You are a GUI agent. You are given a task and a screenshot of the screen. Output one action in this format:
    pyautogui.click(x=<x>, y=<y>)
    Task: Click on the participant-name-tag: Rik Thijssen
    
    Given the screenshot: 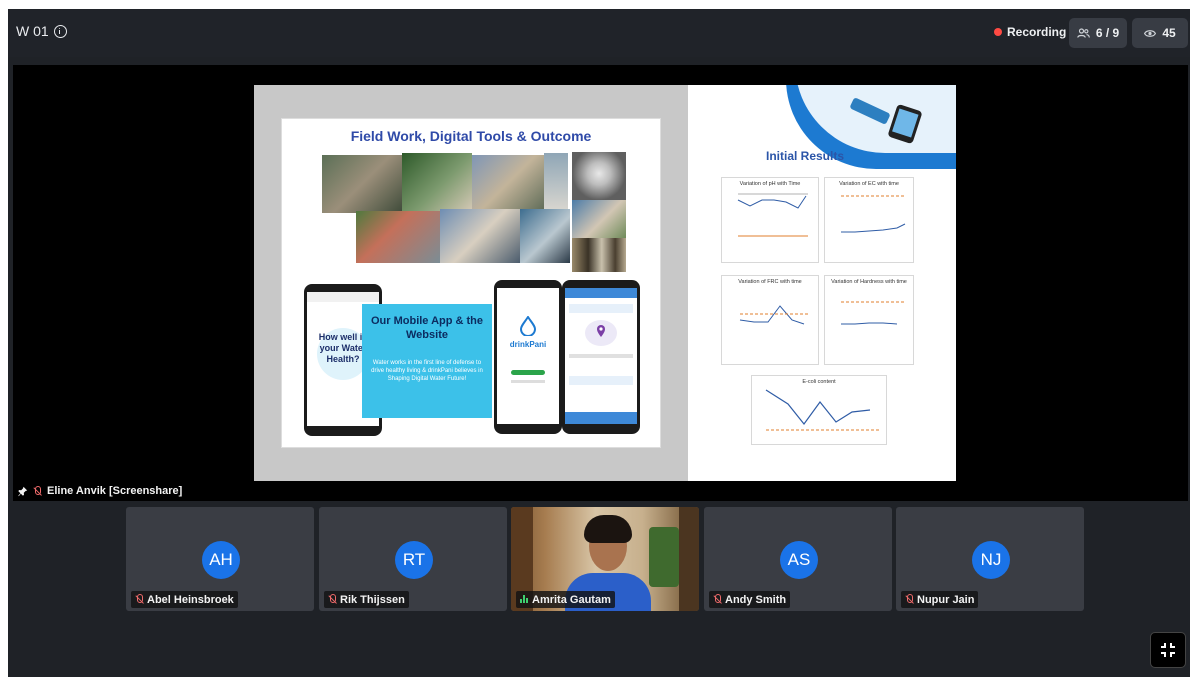 What is the action you would take?
    pyautogui.click(x=366, y=599)
    